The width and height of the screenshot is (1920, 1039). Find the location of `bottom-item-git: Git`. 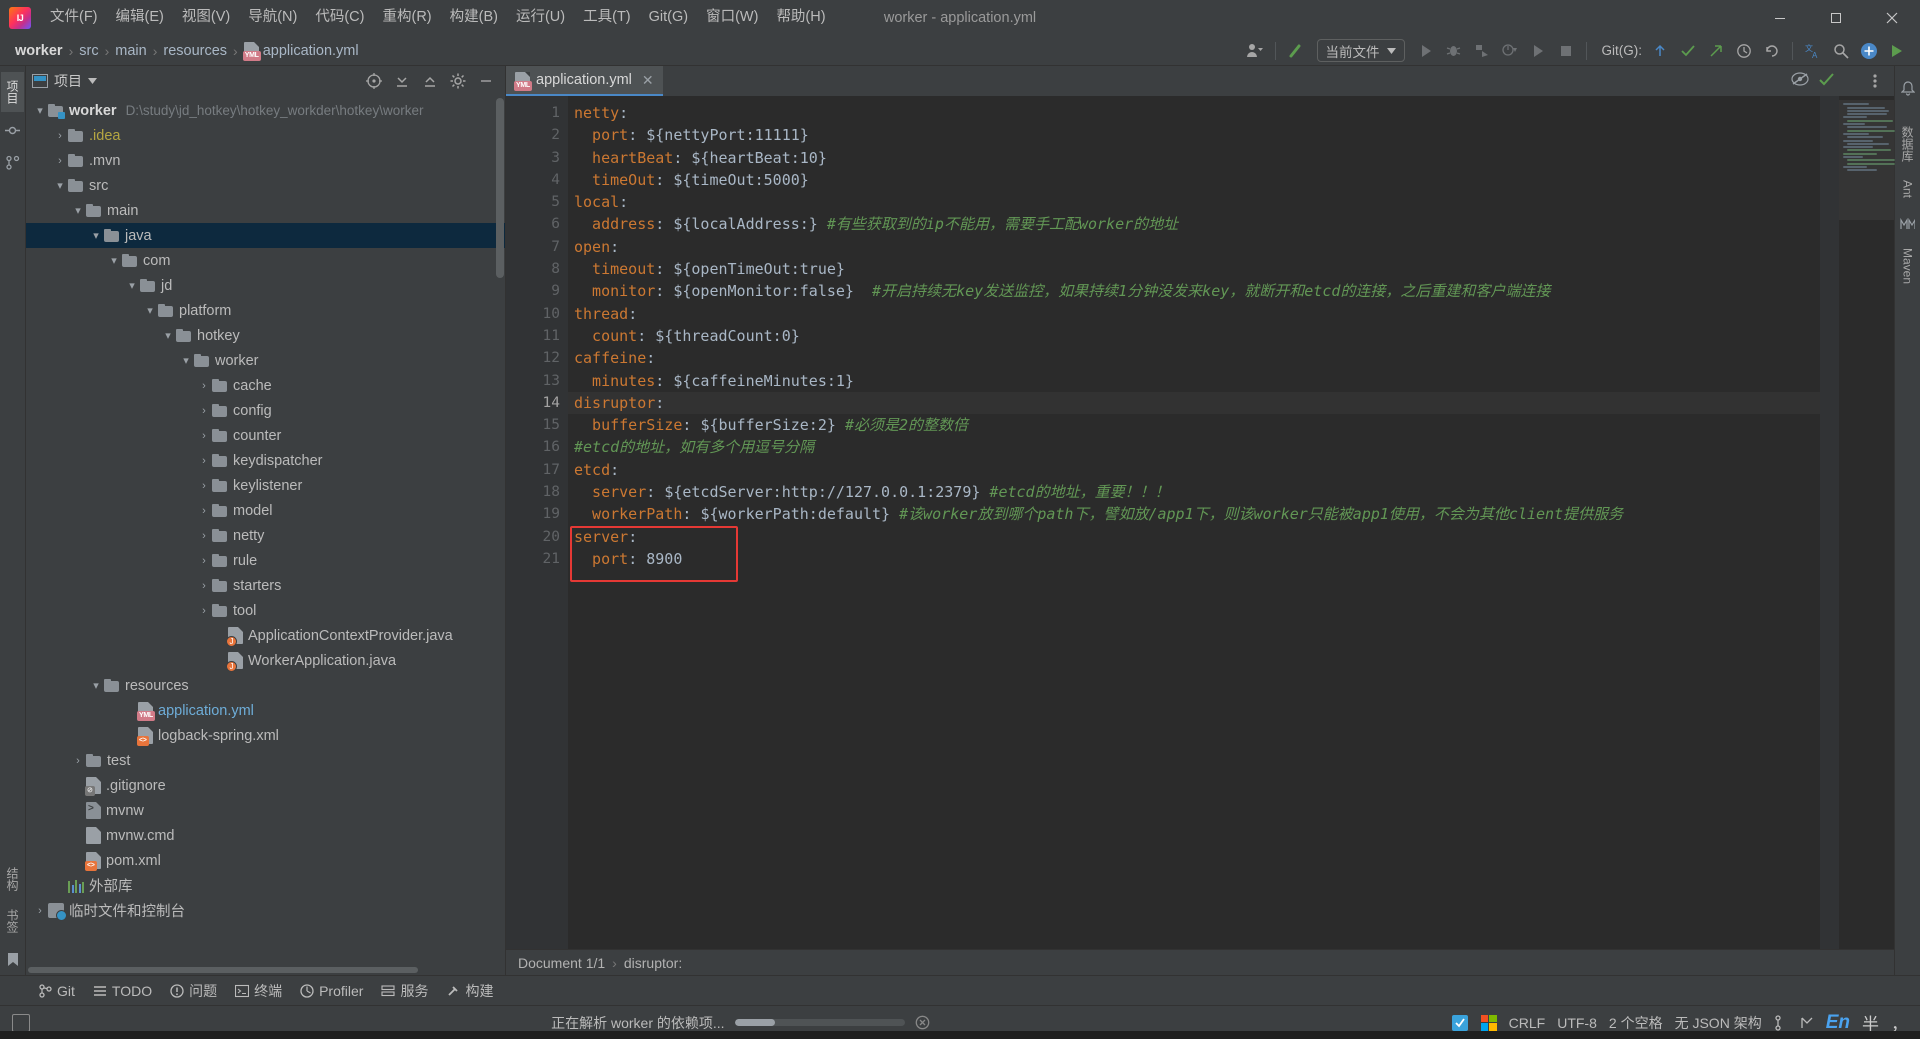

bottom-item-git: Git is located at coordinates (56, 991).